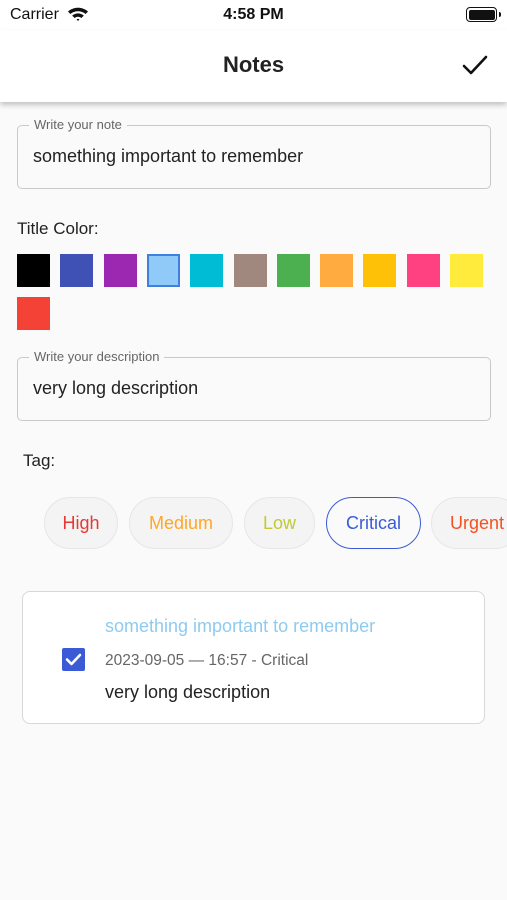 The image size is (507, 900). I want to click on color-swatch-black, so click(33, 270).